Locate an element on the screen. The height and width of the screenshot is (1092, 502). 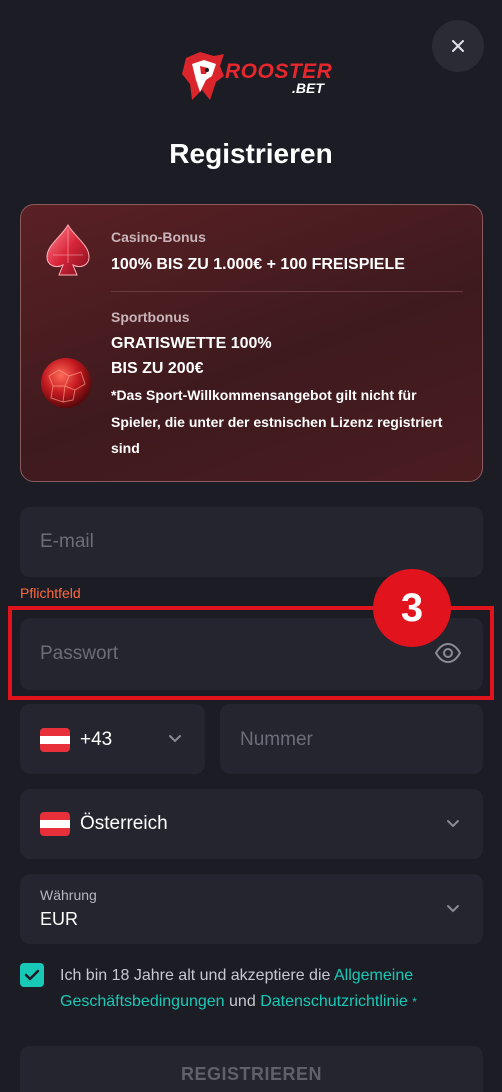
spade-gem-icon is located at coordinates (68, 250).